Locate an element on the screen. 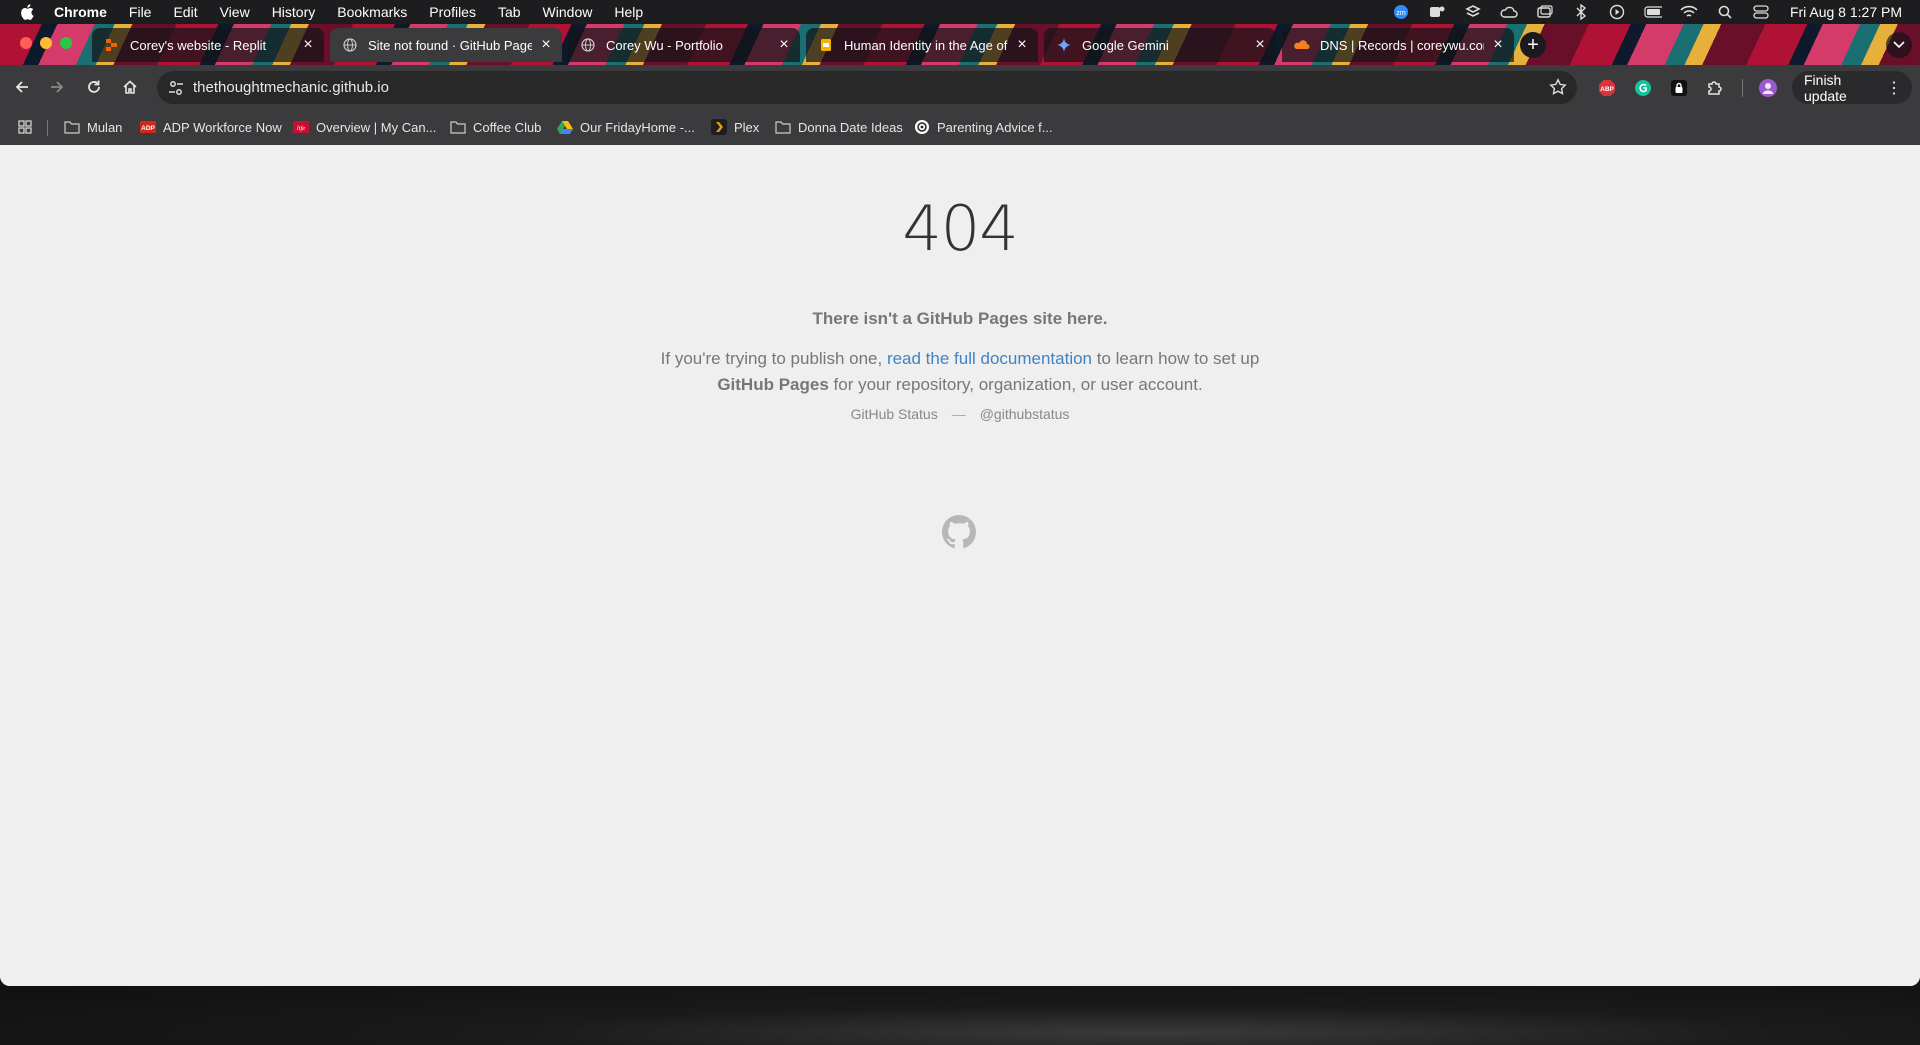  menu-view: View is located at coordinates (235, 12).